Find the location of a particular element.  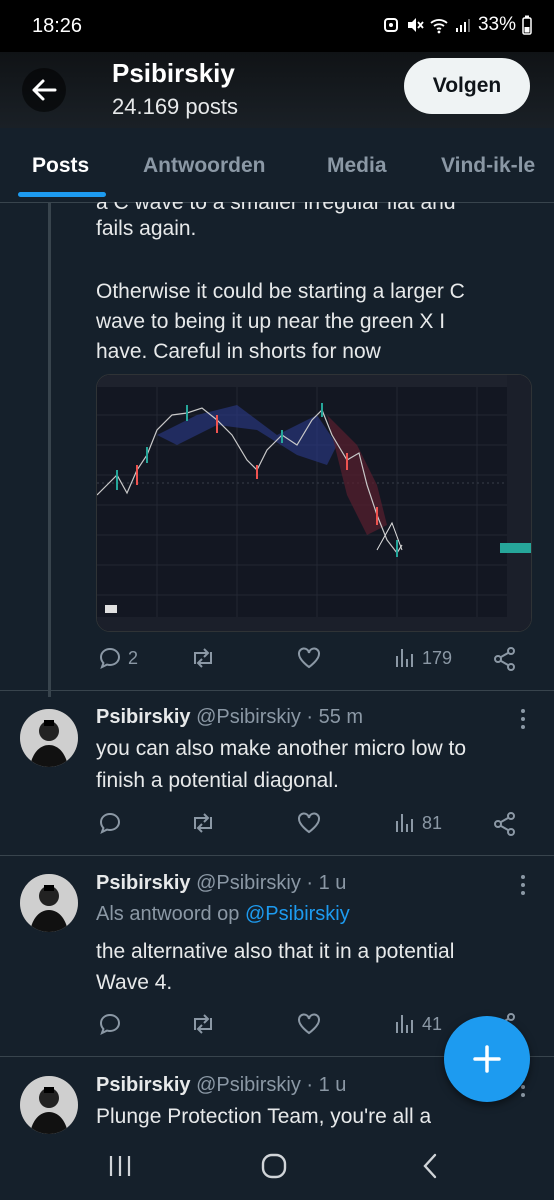

compose-button is located at coordinates (487, 1059).